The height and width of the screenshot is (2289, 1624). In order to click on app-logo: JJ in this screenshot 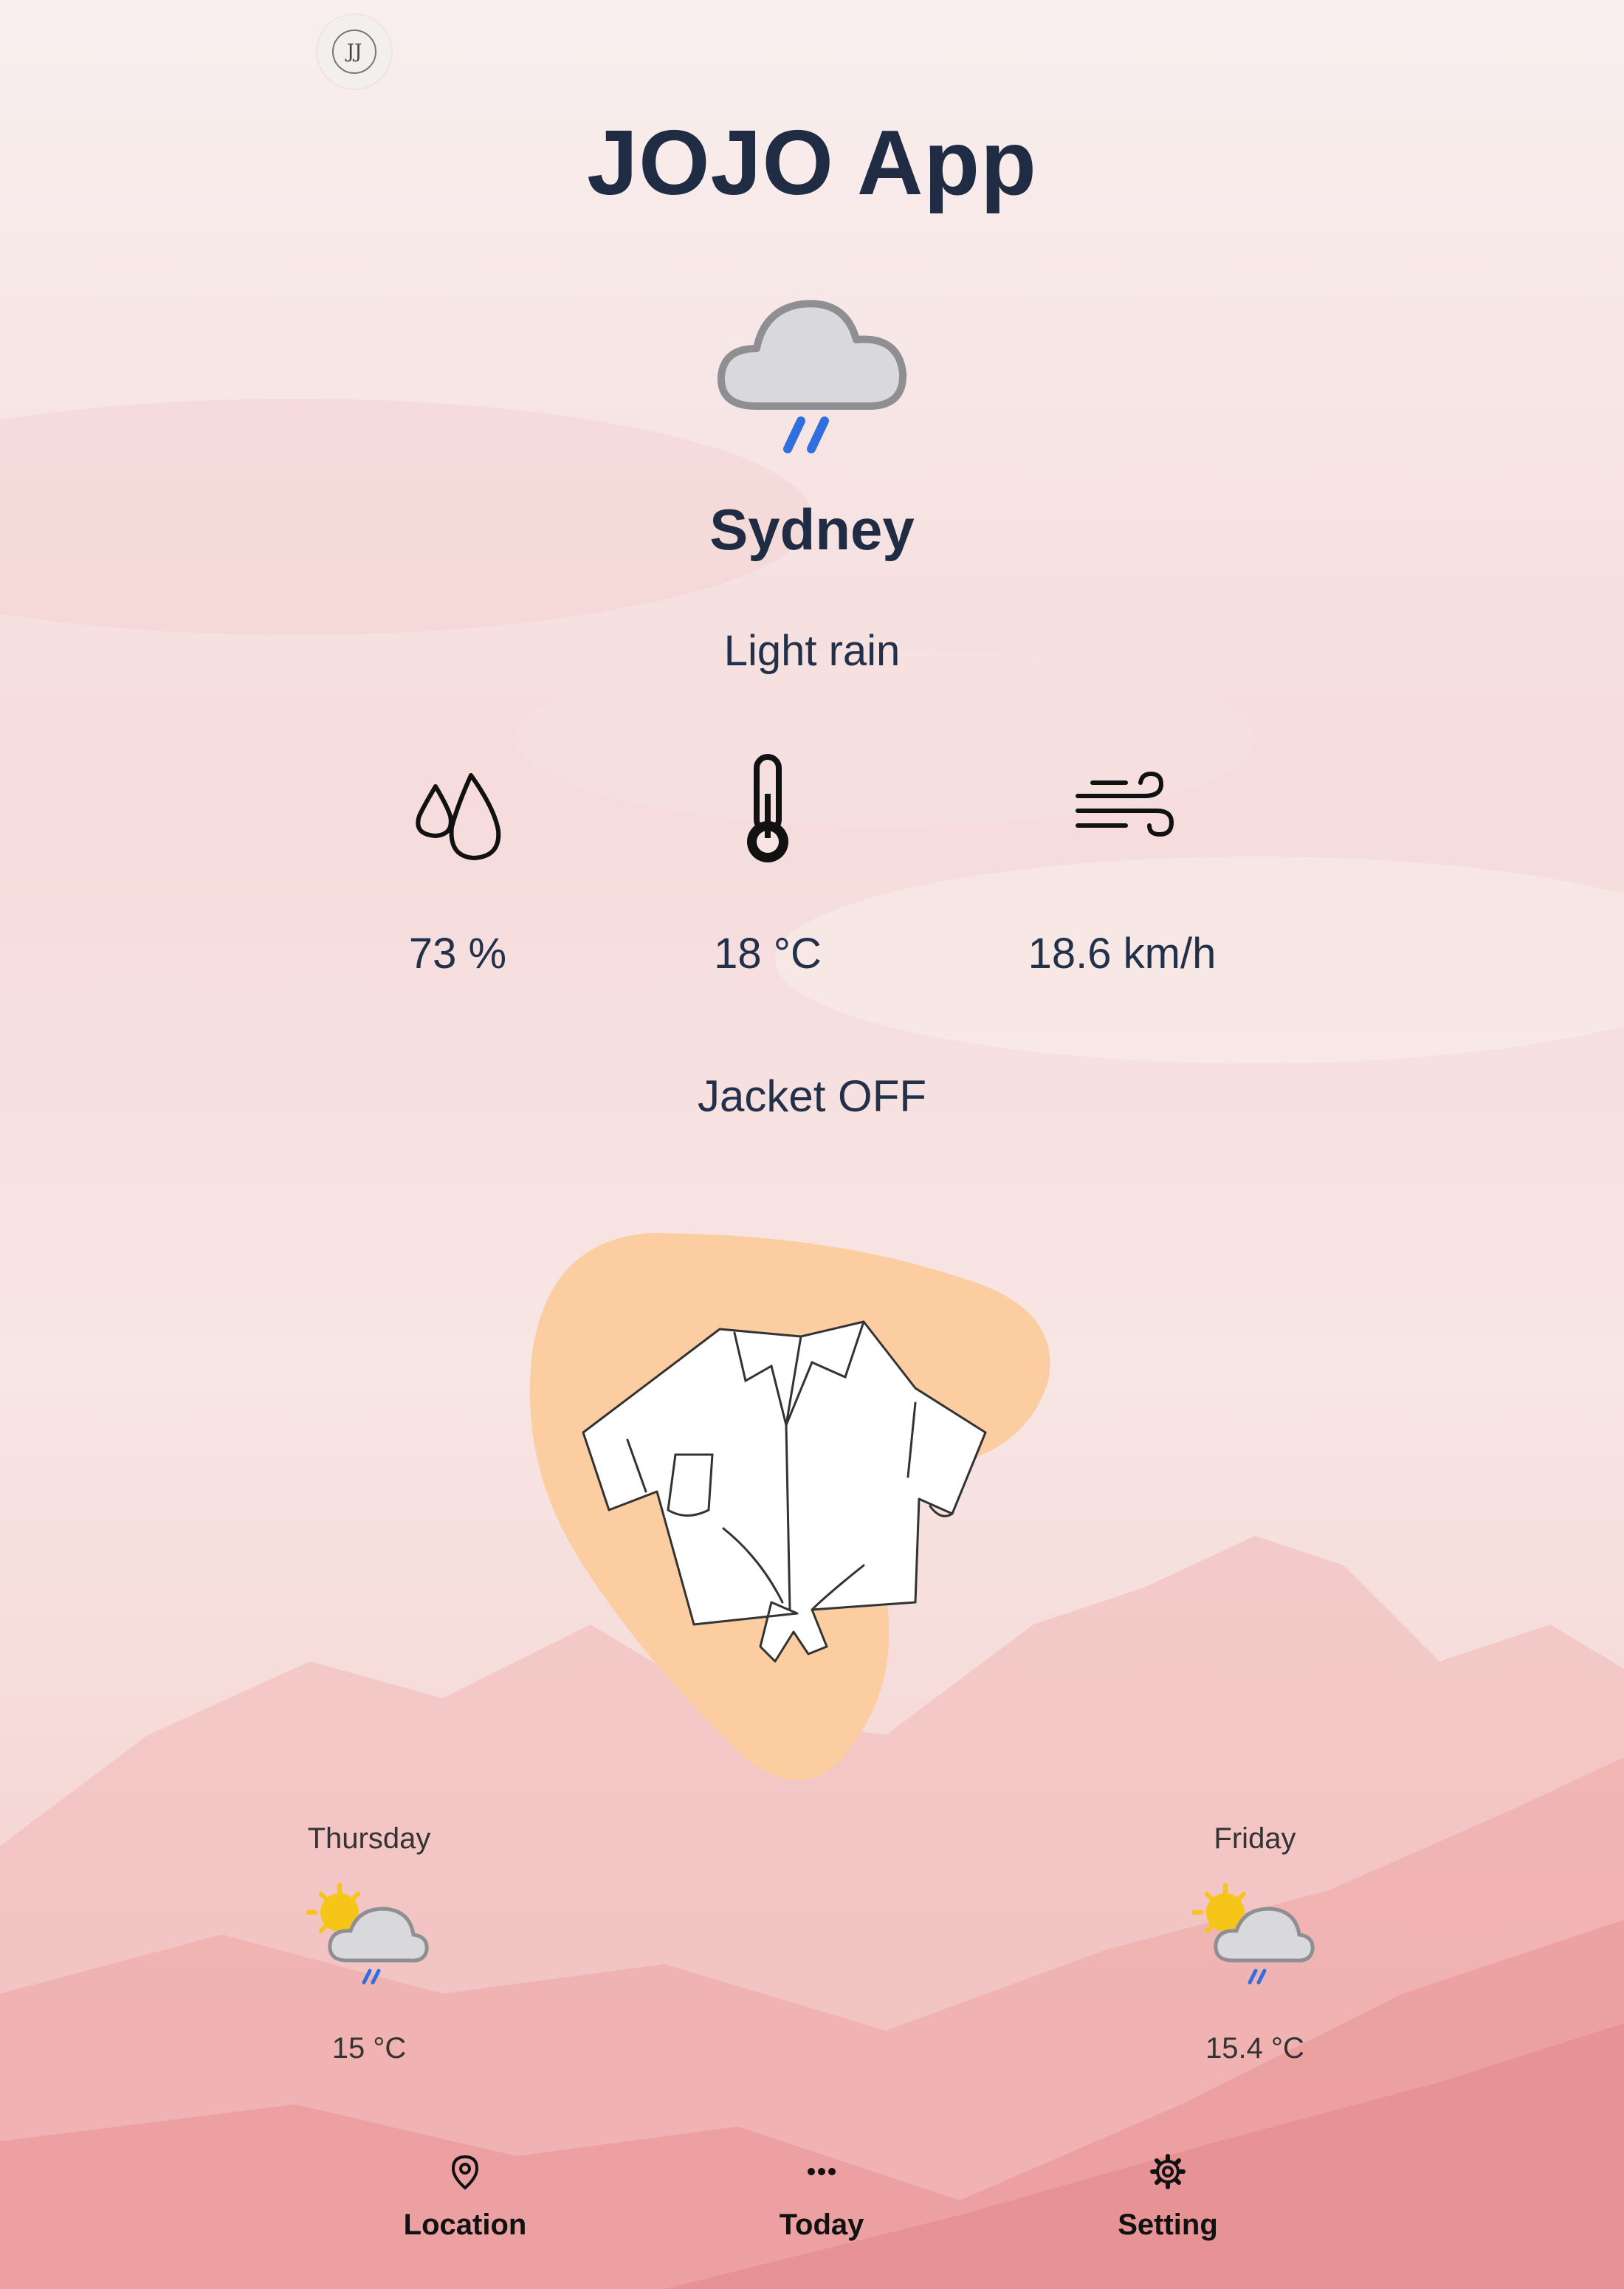, I will do `click(354, 52)`.